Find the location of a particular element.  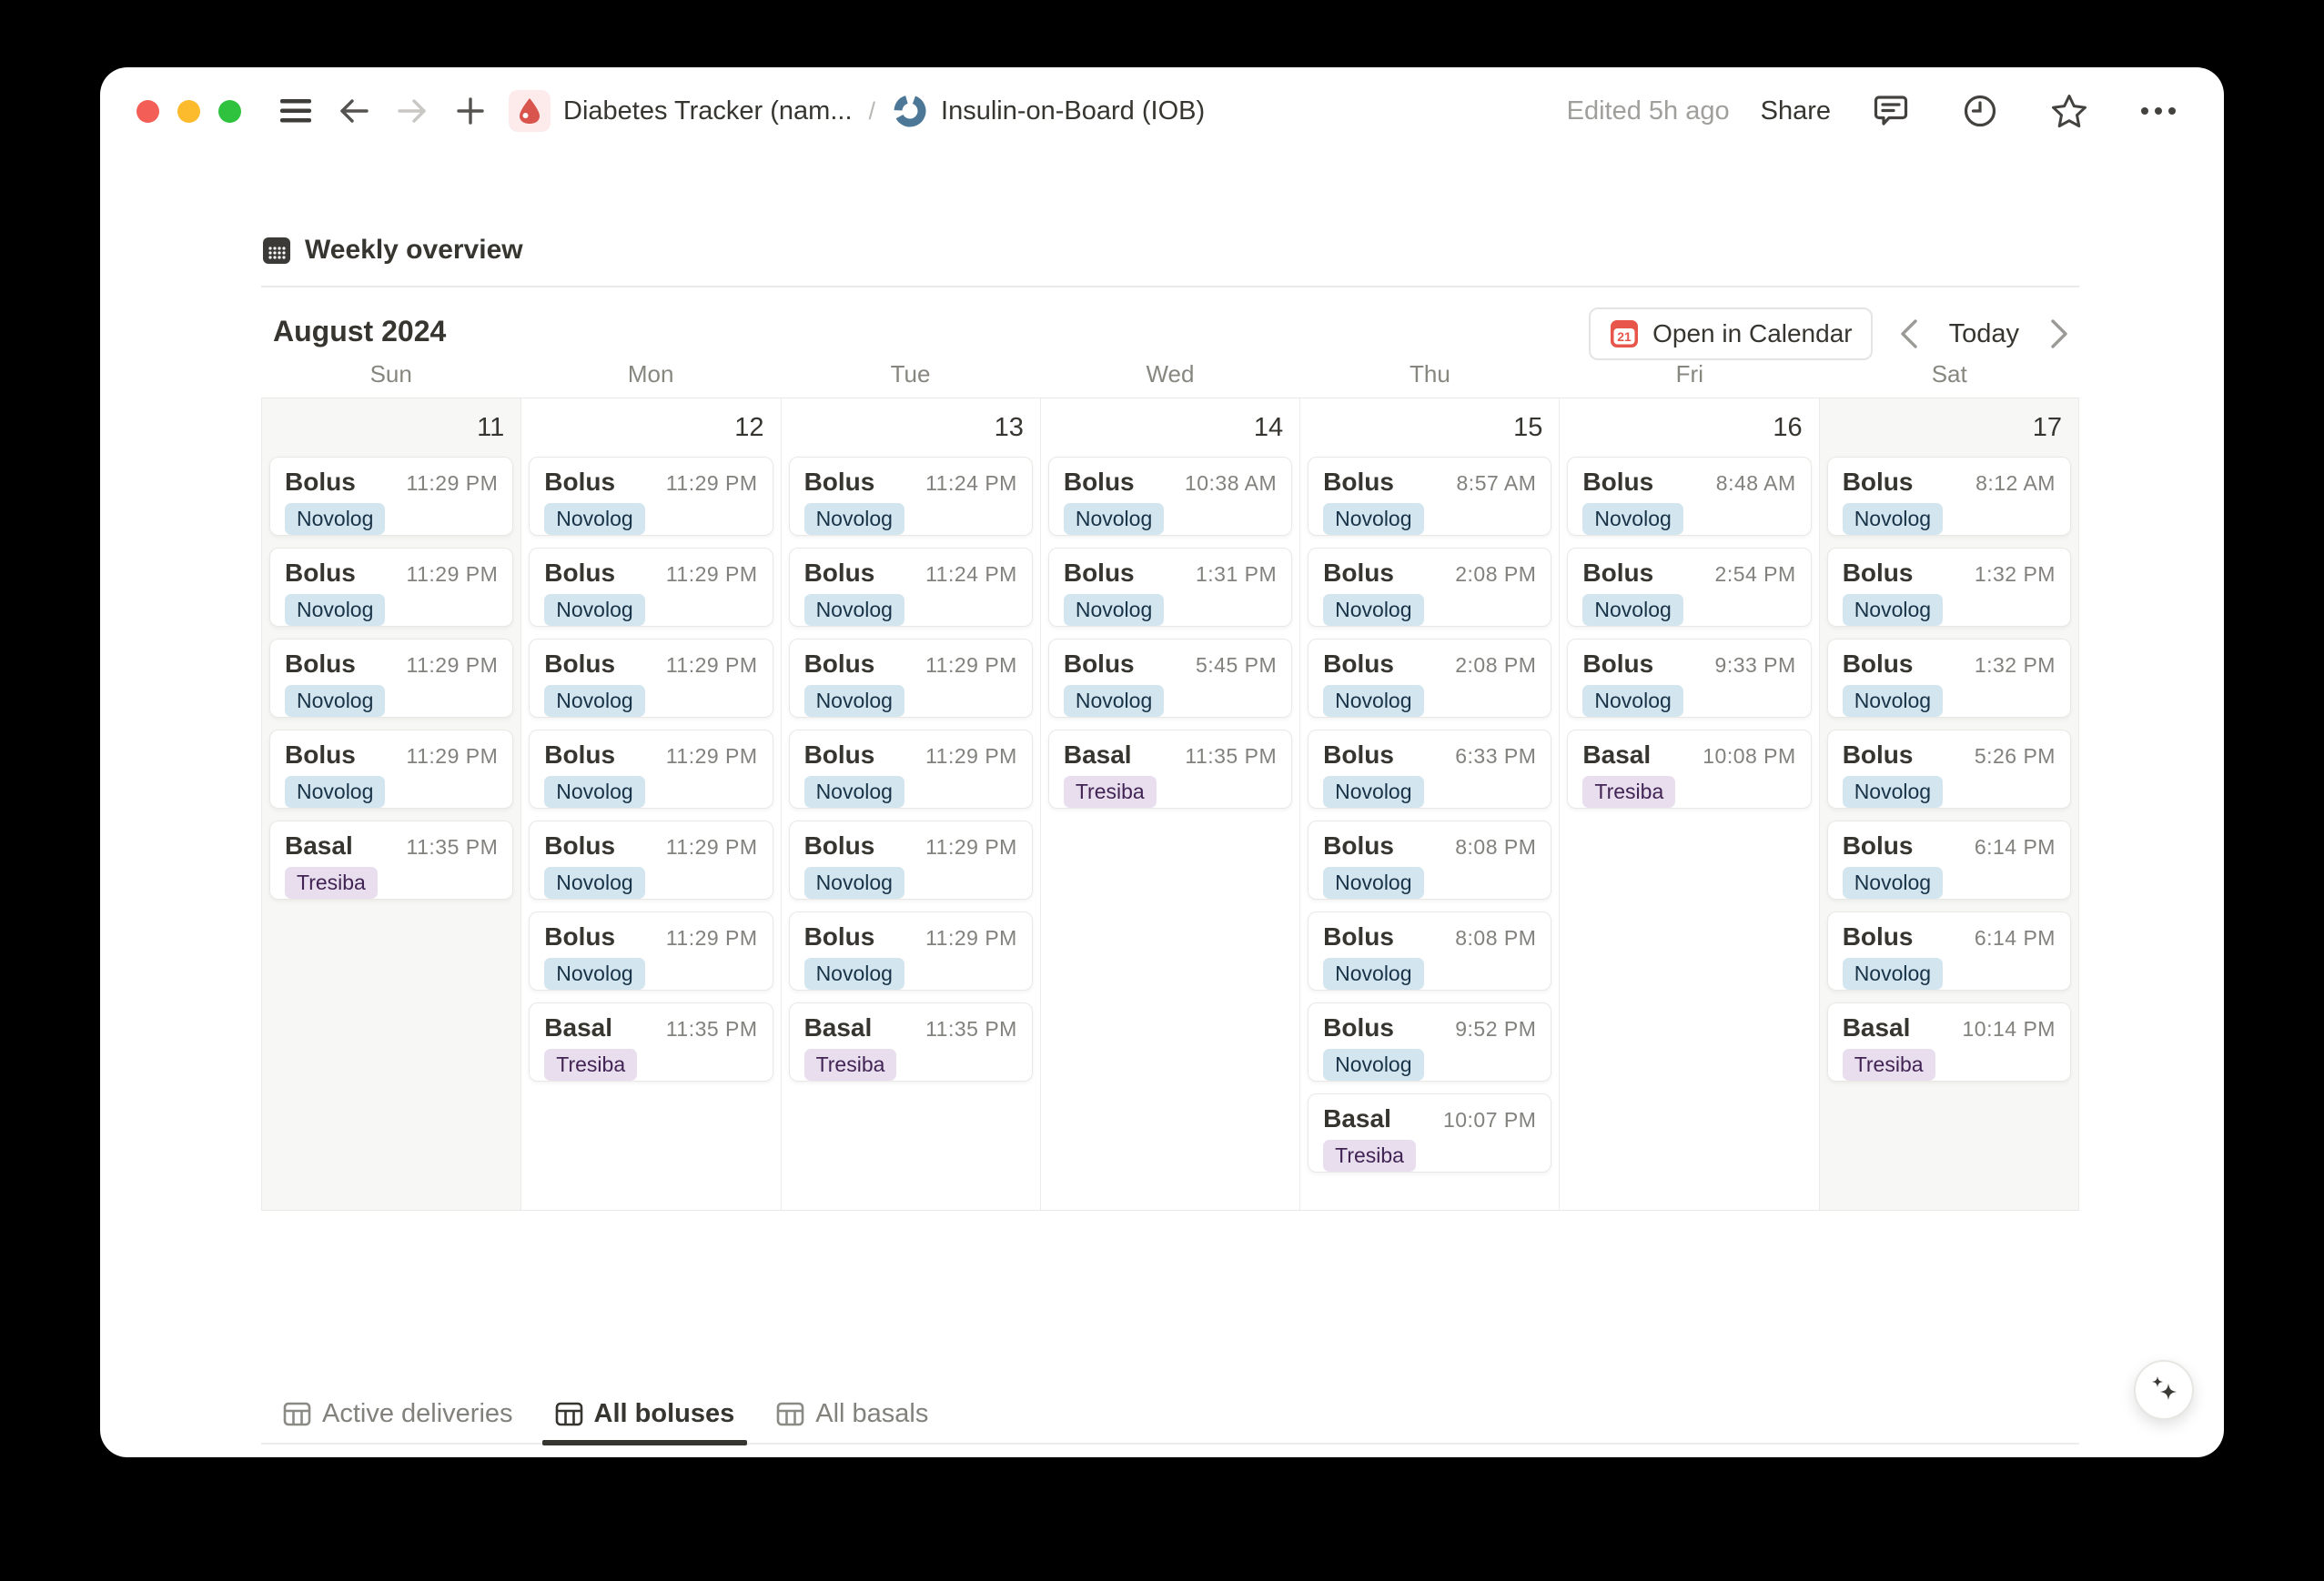

today-button: Today is located at coordinates (1984, 334).